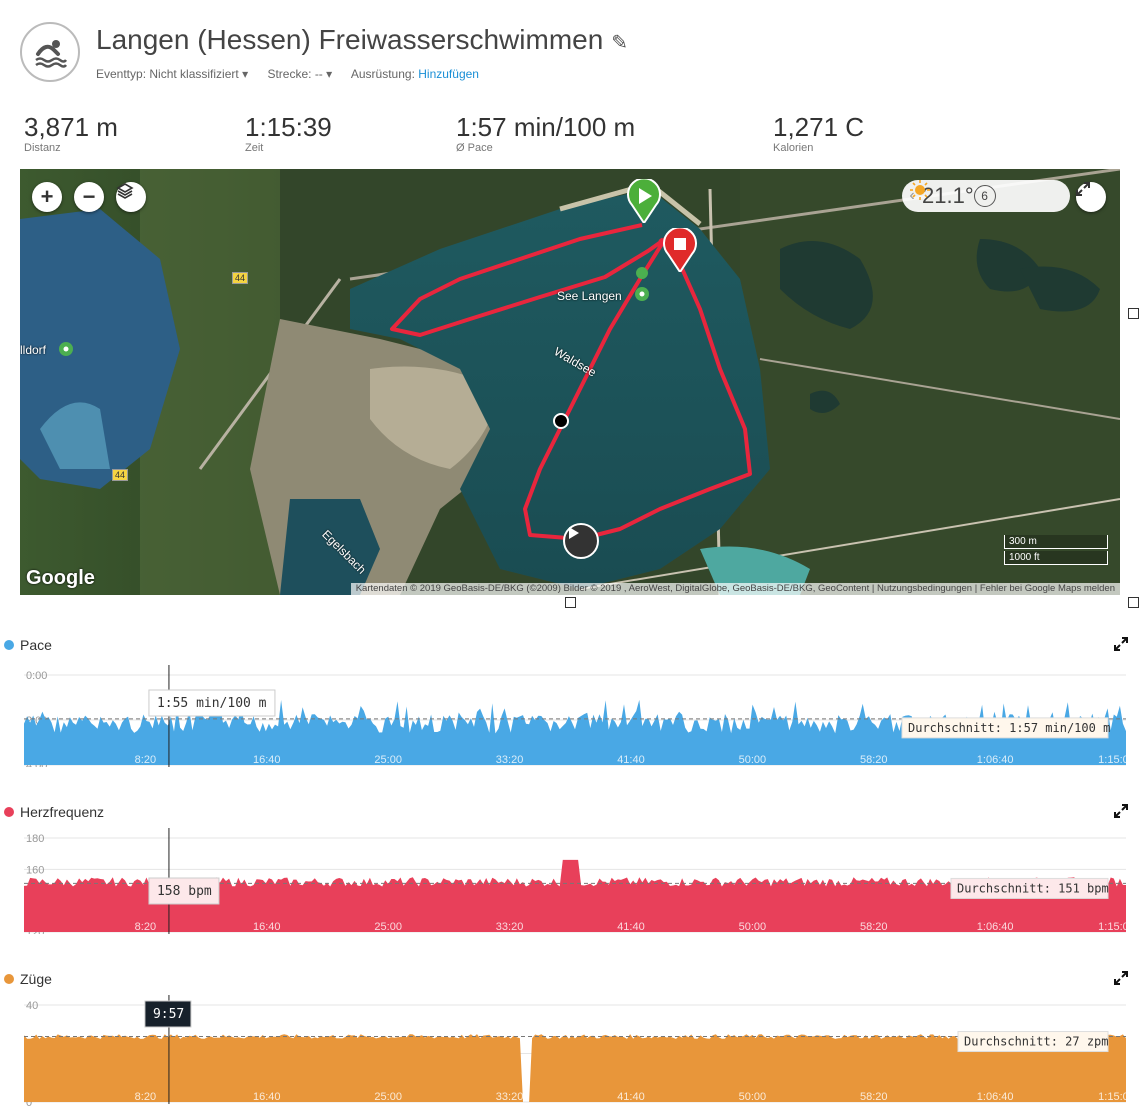  I want to click on terms-link: Nutzungsbedingungen, so click(924, 588).